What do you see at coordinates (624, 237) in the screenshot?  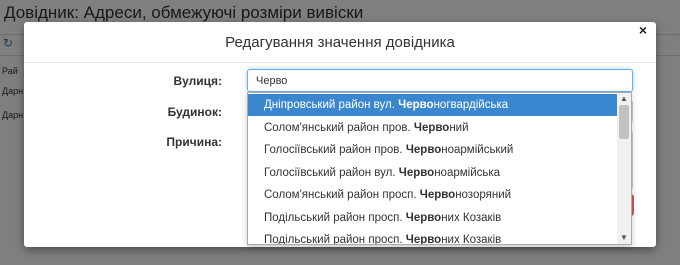 I see `scroll-down-icon: ▼` at bounding box center [624, 237].